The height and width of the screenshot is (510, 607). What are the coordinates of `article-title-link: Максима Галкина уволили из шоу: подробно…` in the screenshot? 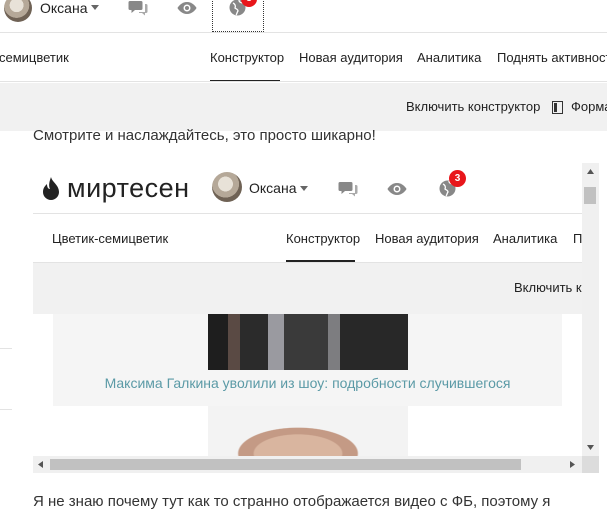 It's located at (307, 383).